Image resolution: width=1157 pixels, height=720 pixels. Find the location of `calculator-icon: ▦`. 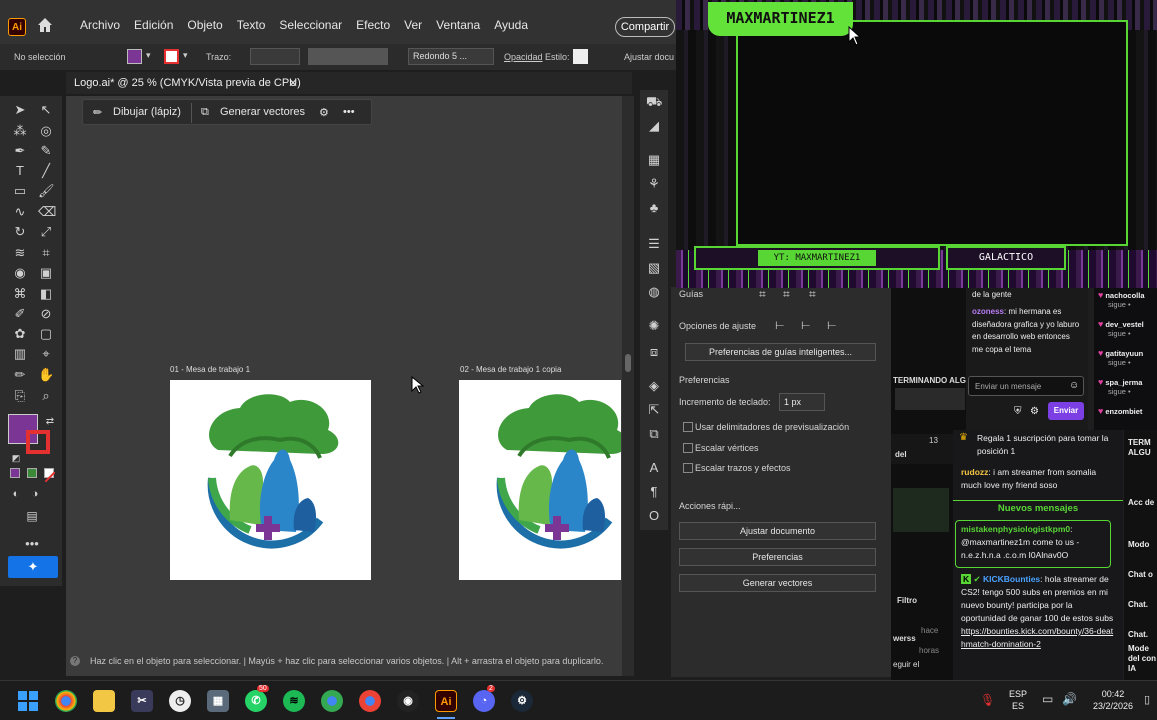

calculator-icon: ▦ is located at coordinates (218, 701).